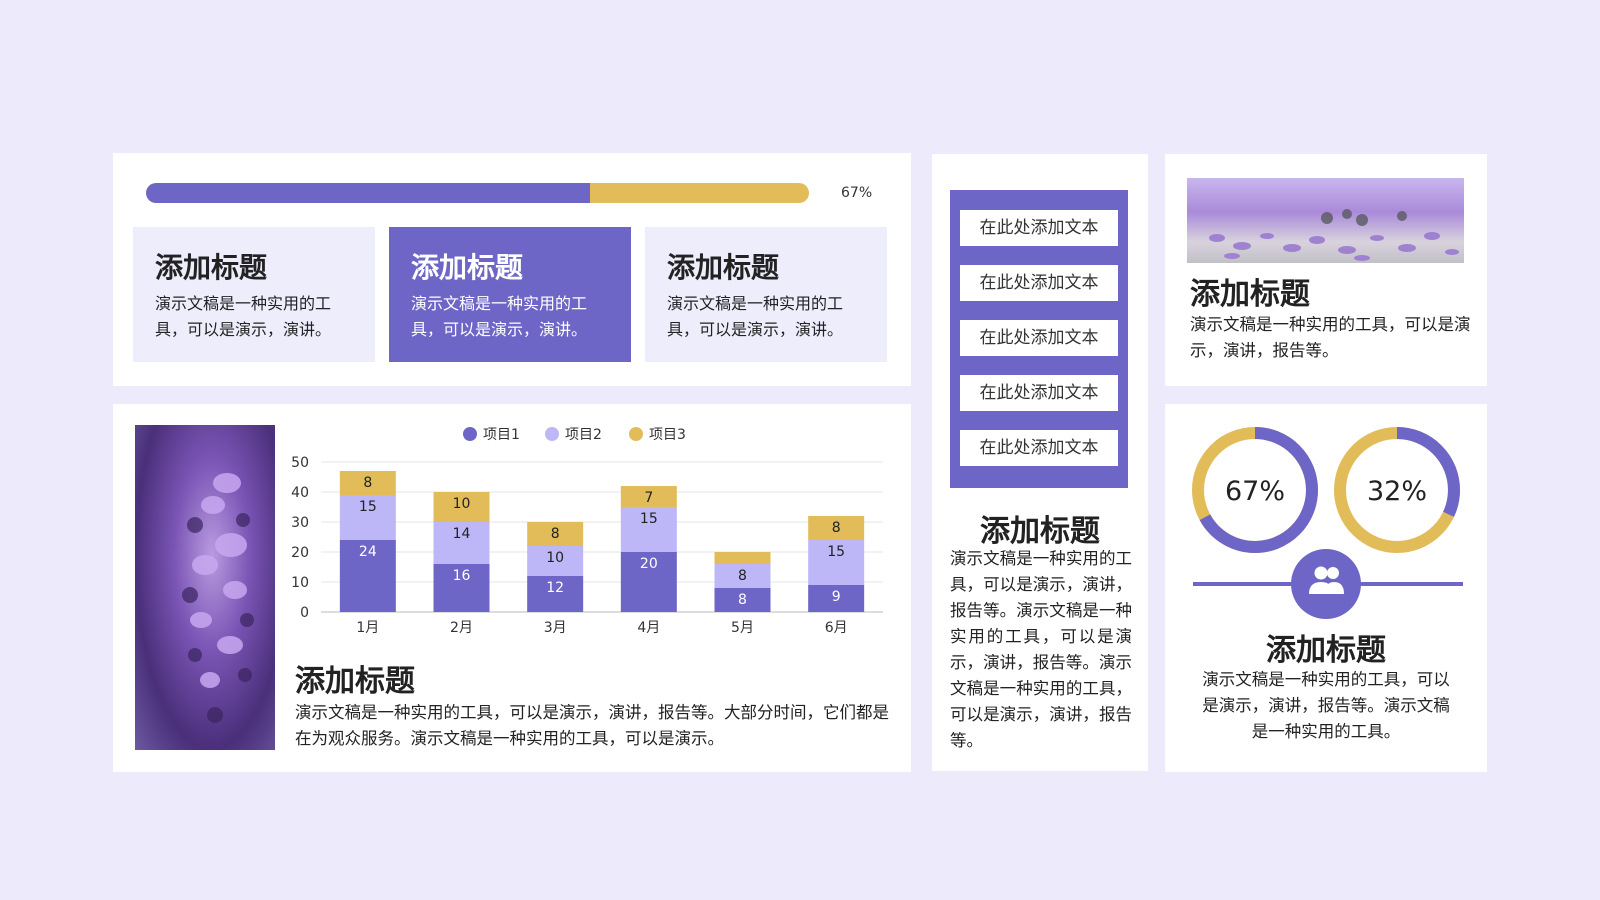 This screenshot has width=1600, height=900. What do you see at coordinates (300, 463) in the screenshot?
I see `y-tick-label: 50` at bounding box center [300, 463].